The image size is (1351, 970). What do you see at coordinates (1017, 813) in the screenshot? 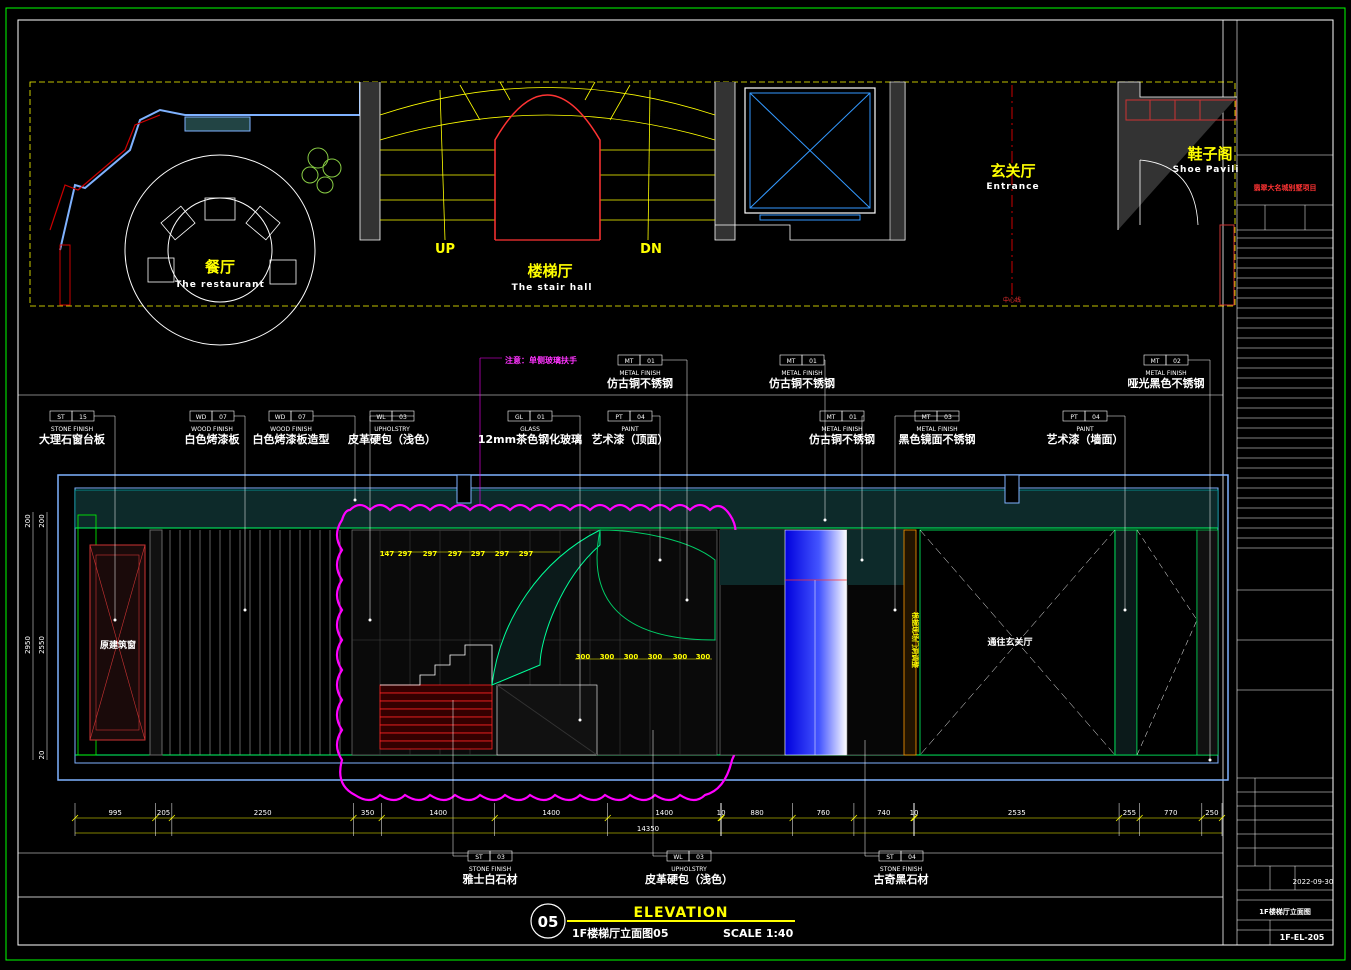
I see `dimension-label: 2535` at bounding box center [1017, 813].